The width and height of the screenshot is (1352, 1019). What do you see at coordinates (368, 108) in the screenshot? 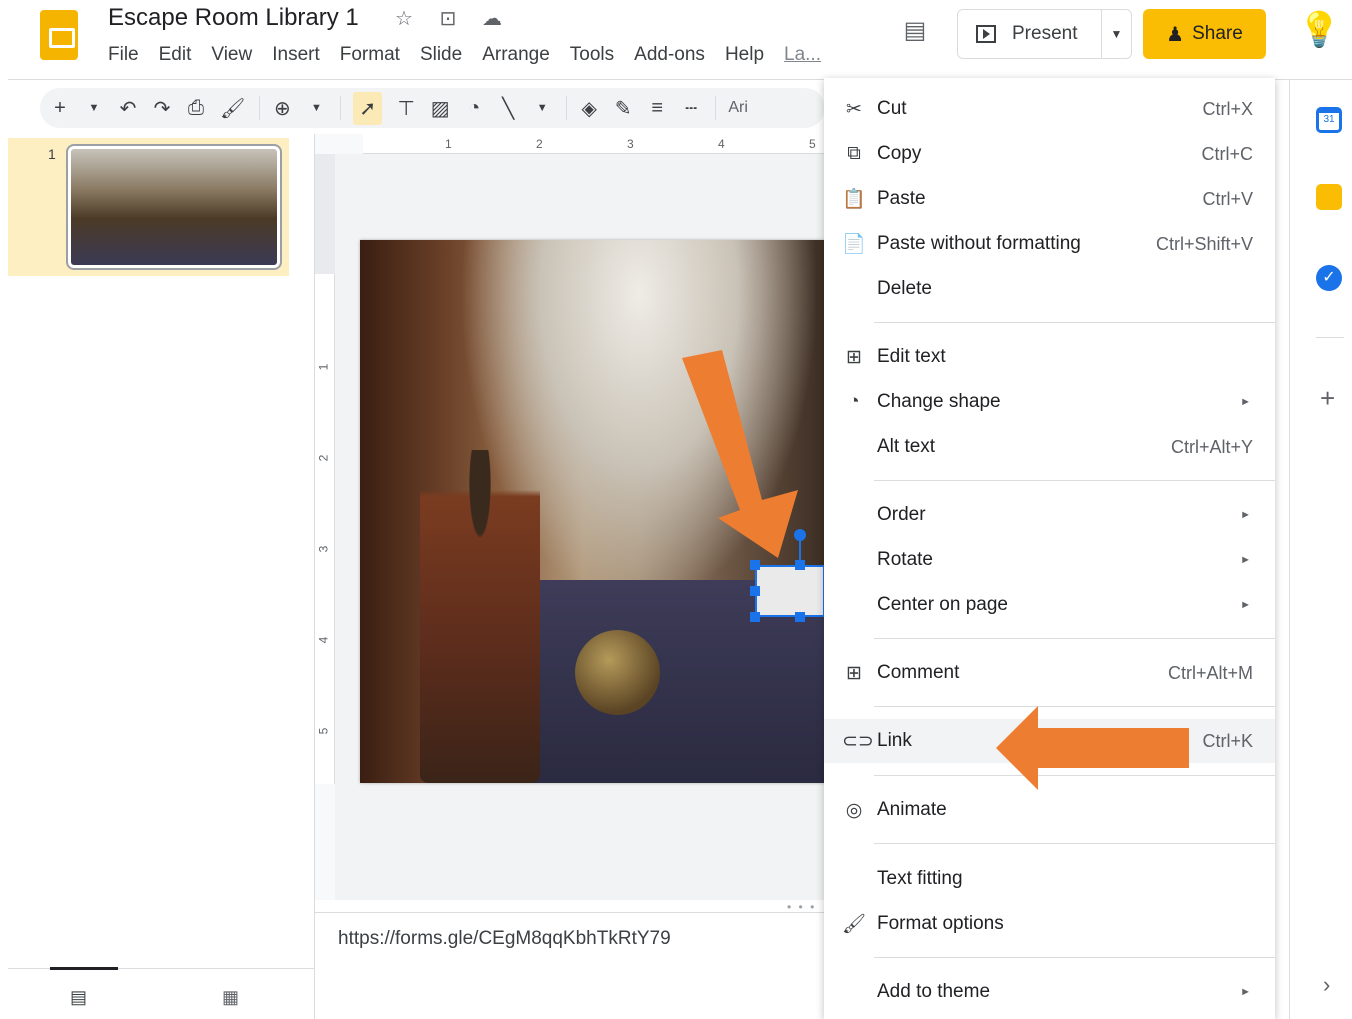
I see `select-icon: ➚` at bounding box center [368, 108].